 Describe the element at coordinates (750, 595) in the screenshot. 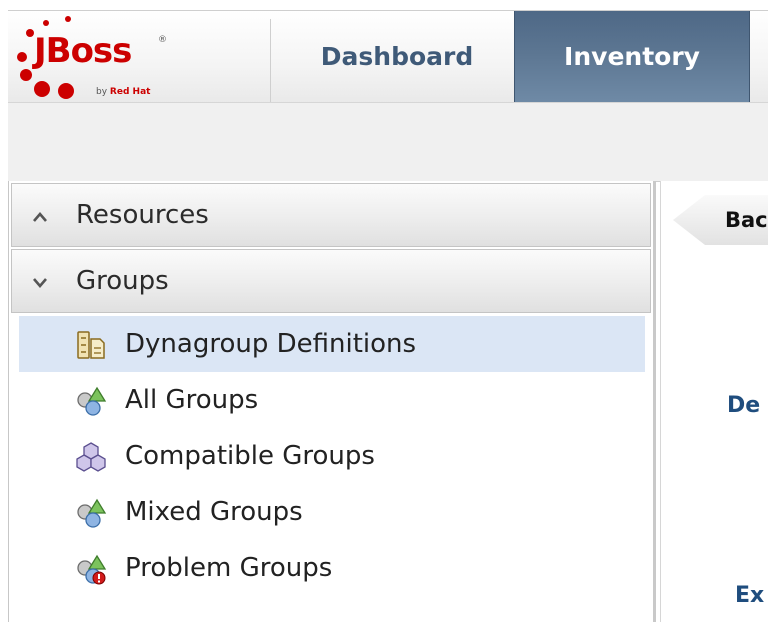

I see `content-fragment-2: Ex` at that location.